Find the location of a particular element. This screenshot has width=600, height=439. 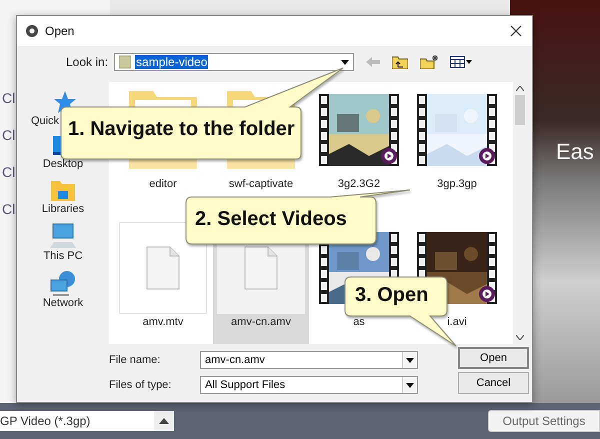

window-title: Open is located at coordinates (59, 31).